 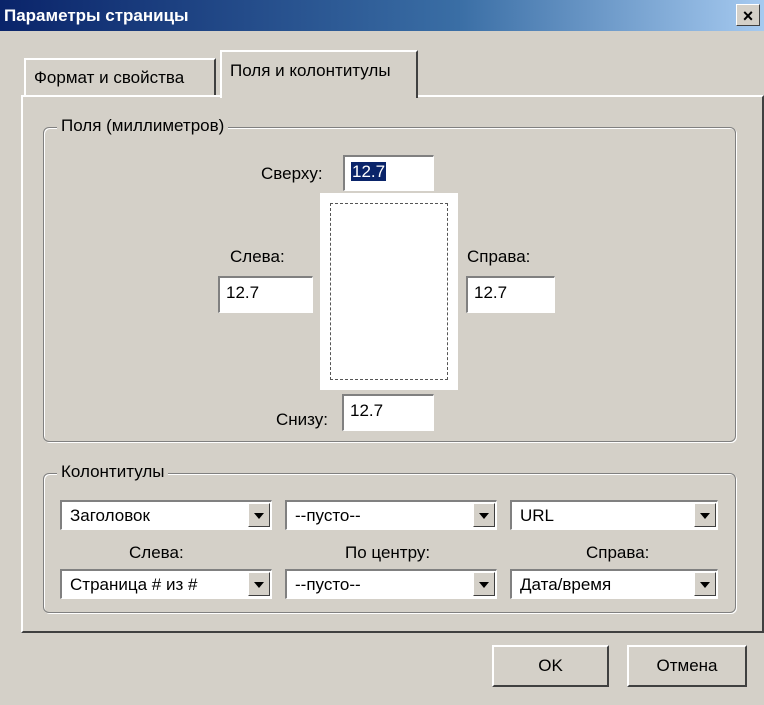 I want to click on bottom-margin-input: 12.7, so click(x=388, y=412).